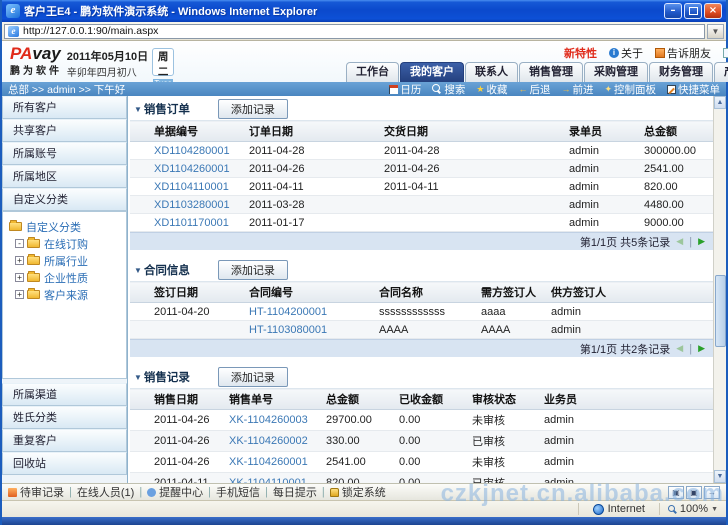  I want to click on sidebar-item-recycle-bin: 回收站, so click(64, 463).